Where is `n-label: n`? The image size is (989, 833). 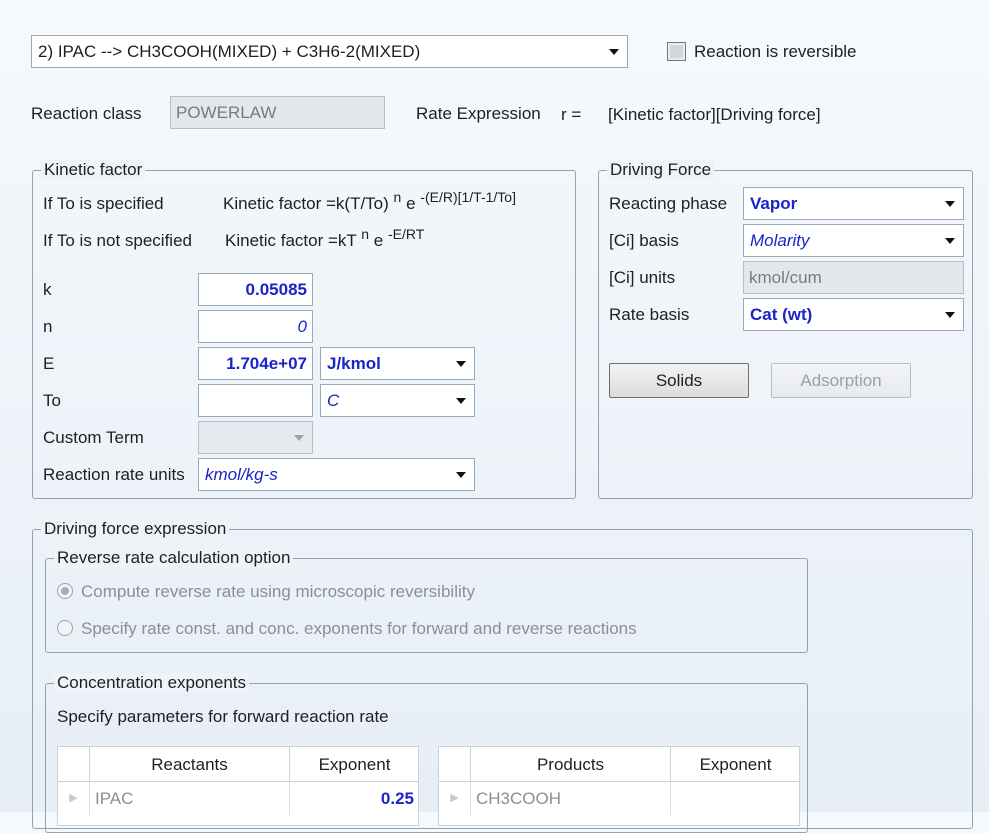
n-label: n is located at coordinates (48, 326).